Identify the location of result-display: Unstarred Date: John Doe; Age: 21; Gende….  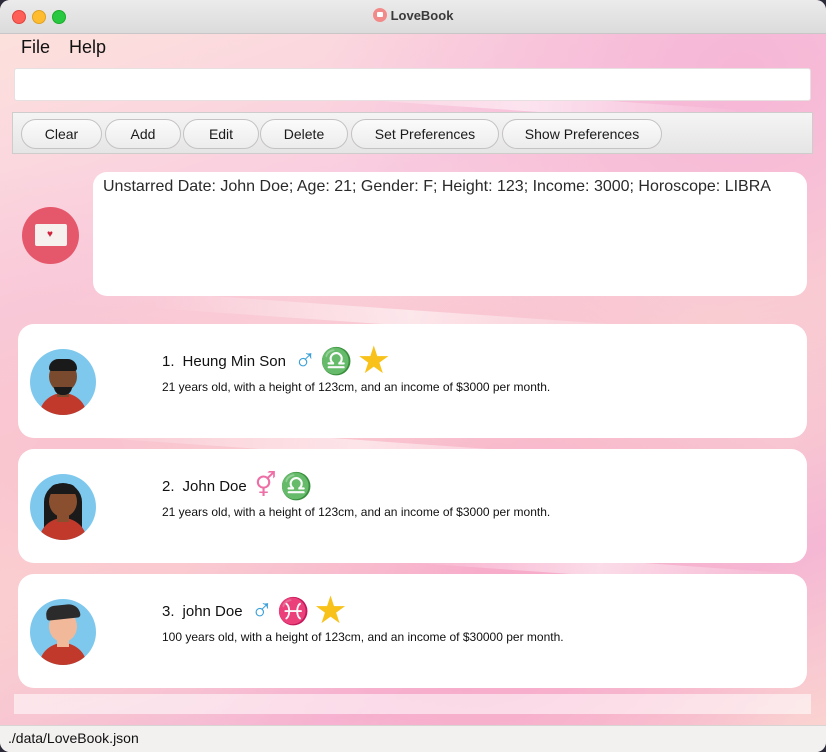
(450, 234).